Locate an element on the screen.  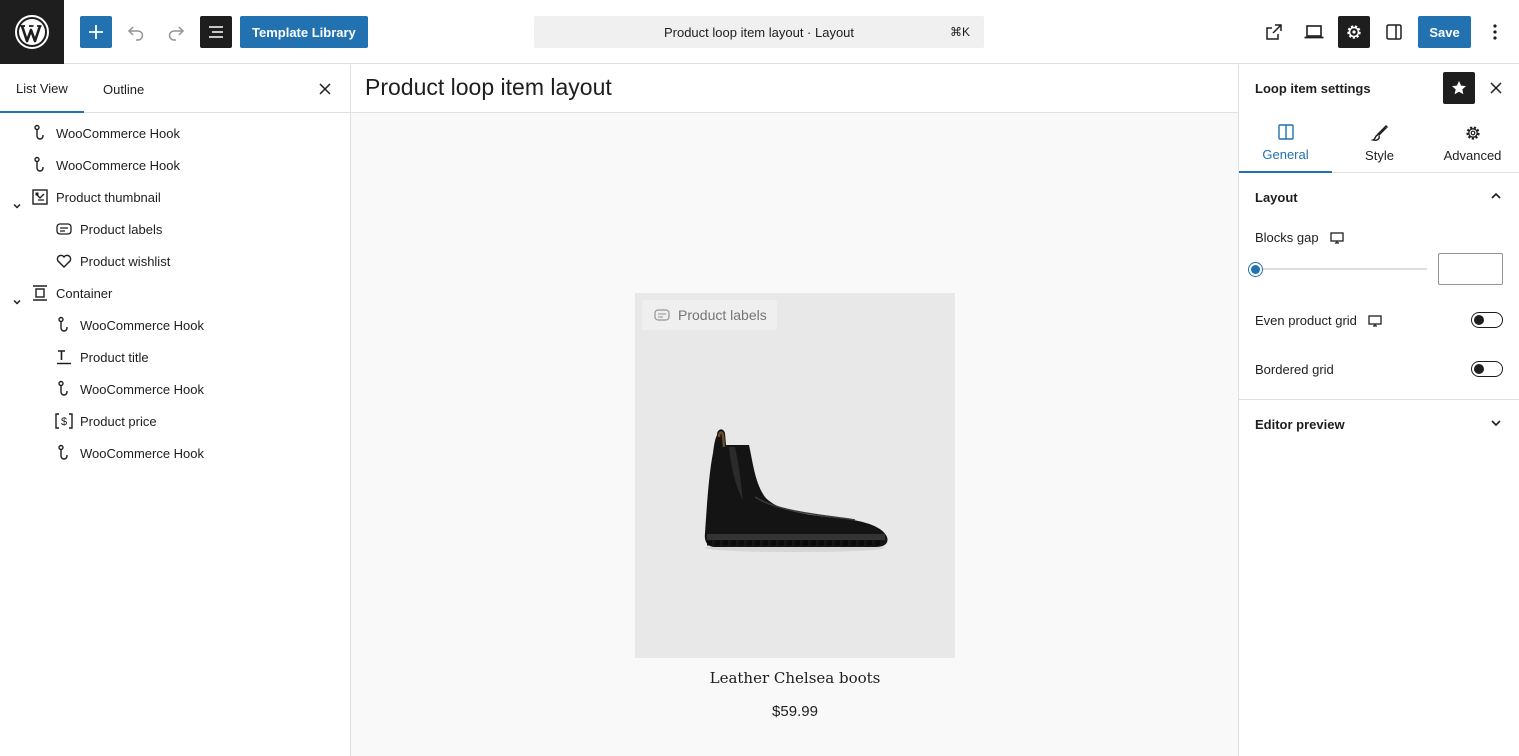
list-item: Product labels is located at coordinates (108, 229).